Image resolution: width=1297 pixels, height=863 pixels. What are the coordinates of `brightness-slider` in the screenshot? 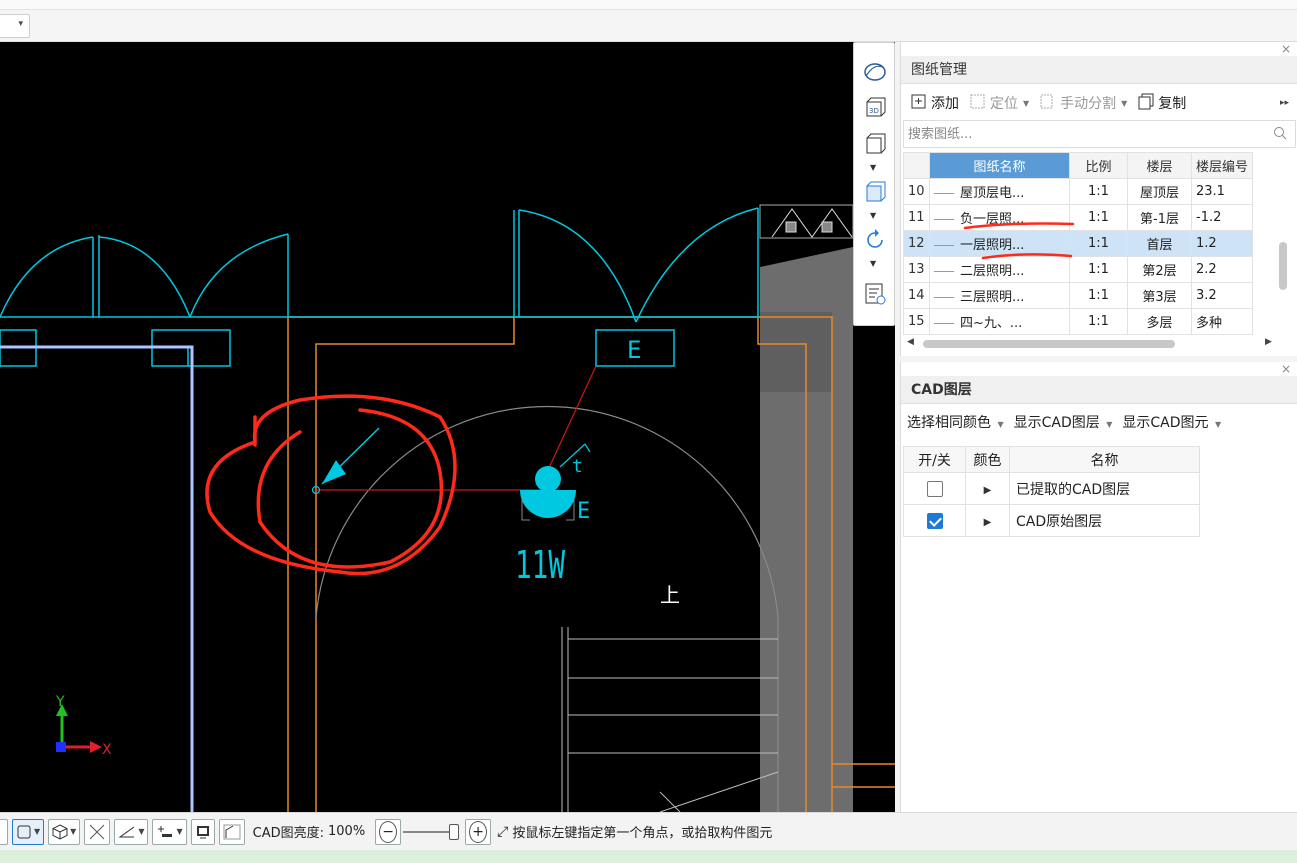 It's located at (431, 832).